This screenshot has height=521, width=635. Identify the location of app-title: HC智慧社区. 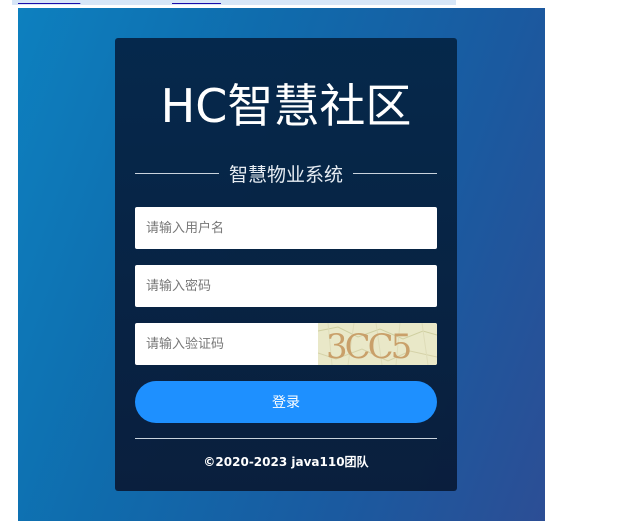
(286, 106).